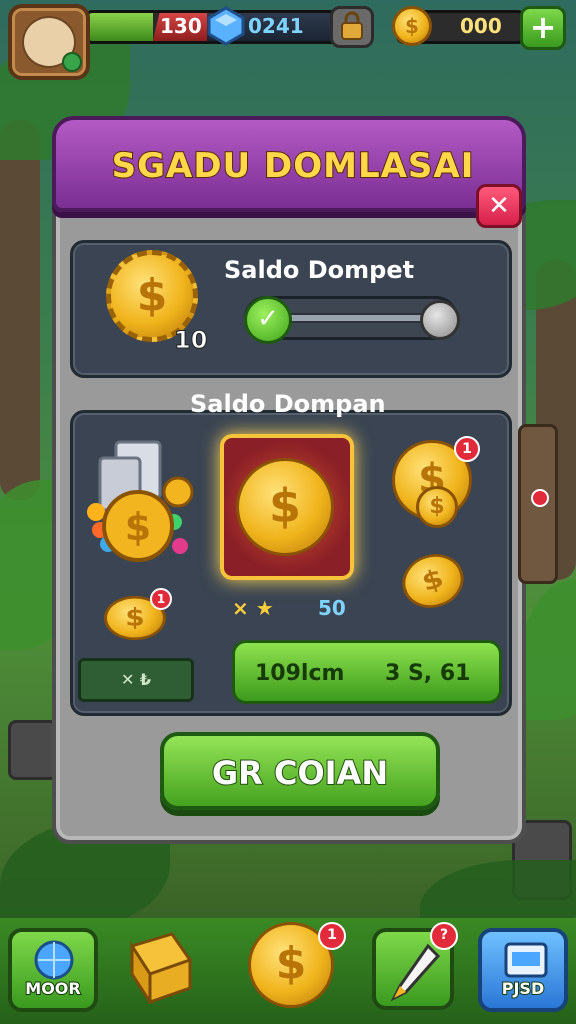 The image size is (576, 1024). I want to click on nav-pen-badge: ?, so click(444, 936).